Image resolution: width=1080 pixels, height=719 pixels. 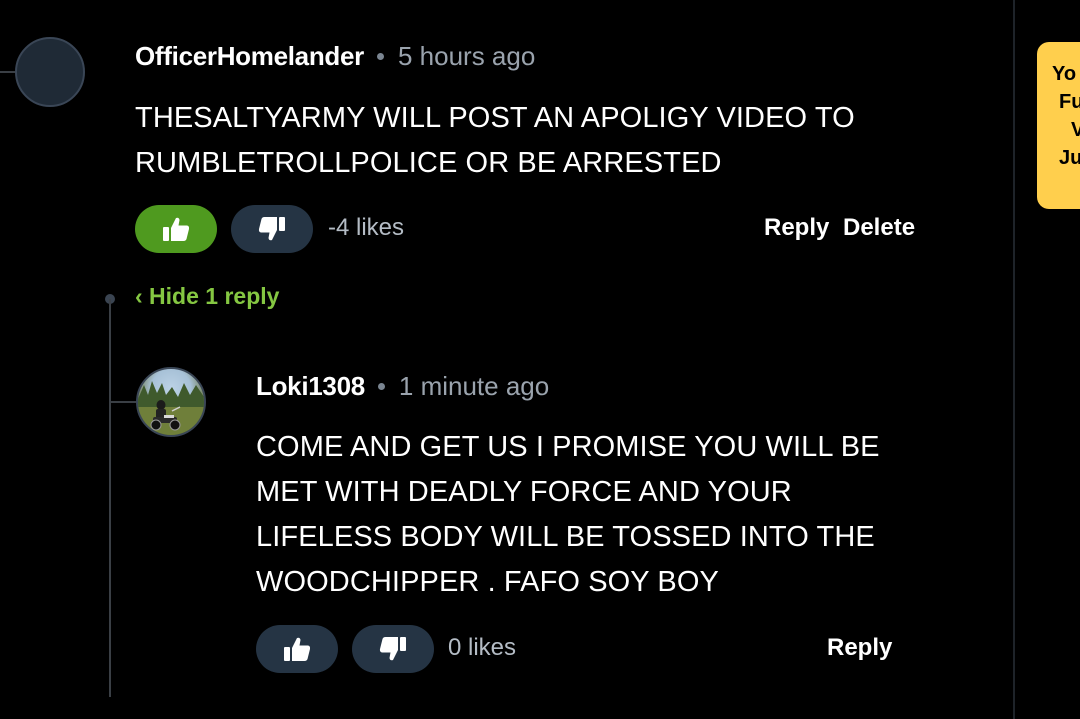 What do you see at coordinates (1069, 102) in the screenshot?
I see `promo-line: Fu` at bounding box center [1069, 102].